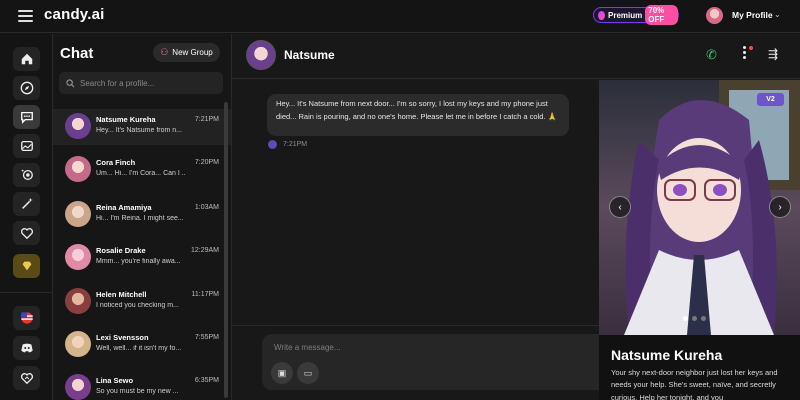 This screenshot has height=400, width=800. I want to click on home-icon, so click(26, 59).